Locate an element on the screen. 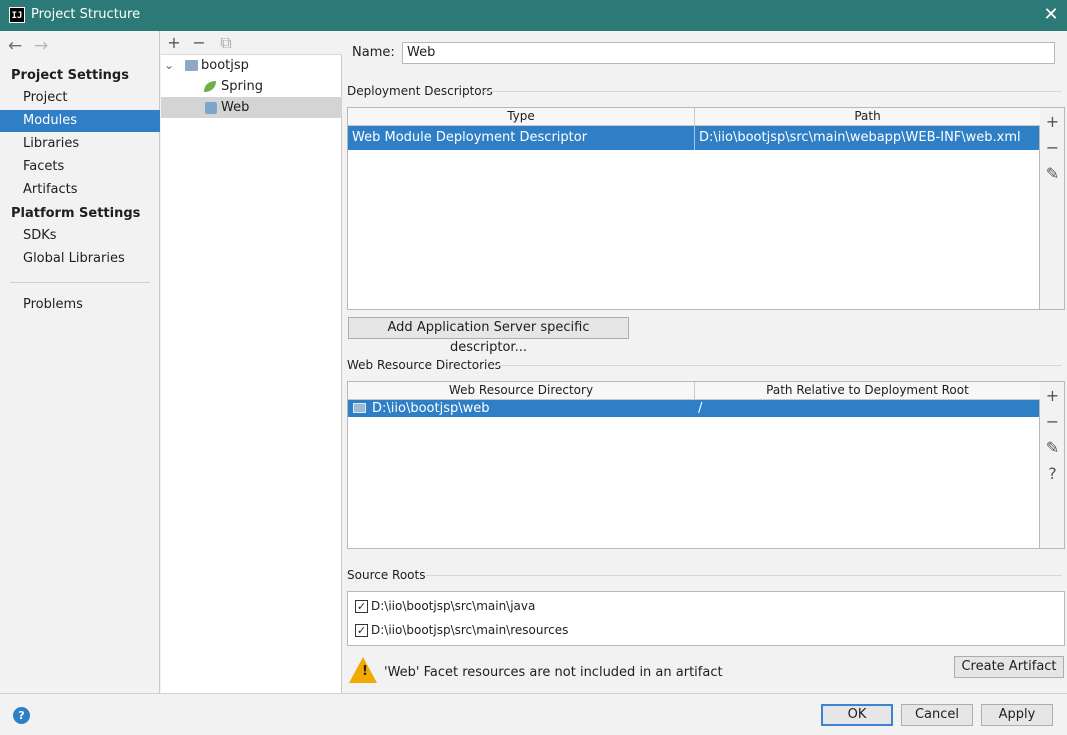 The width and height of the screenshot is (1067, 735). tree-node-spring: Spring is located at coordinates (251, 86).